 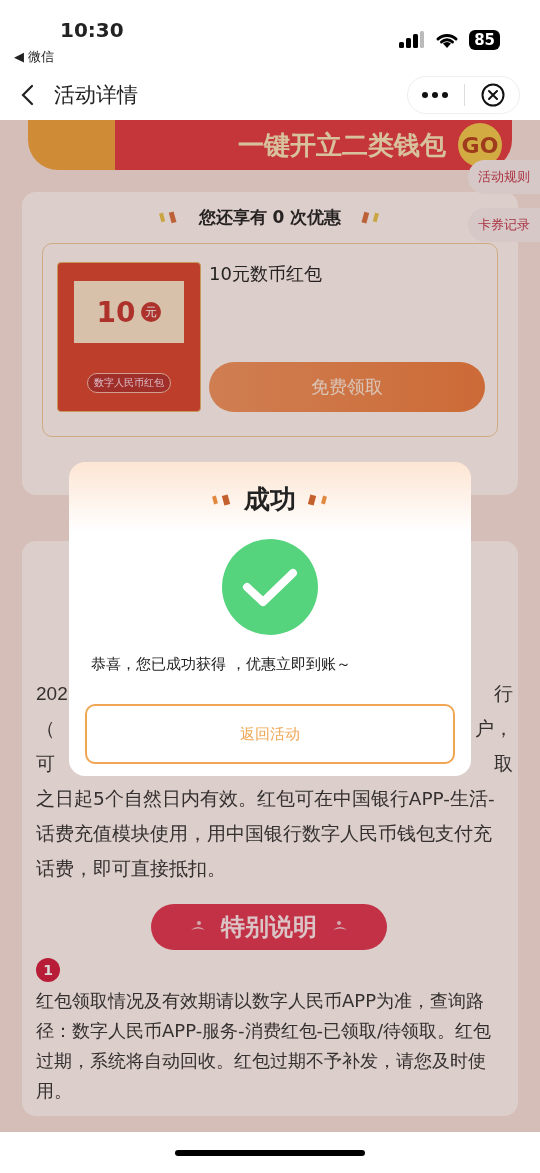 I want to click on more-icon, so click(x=435, y=95).